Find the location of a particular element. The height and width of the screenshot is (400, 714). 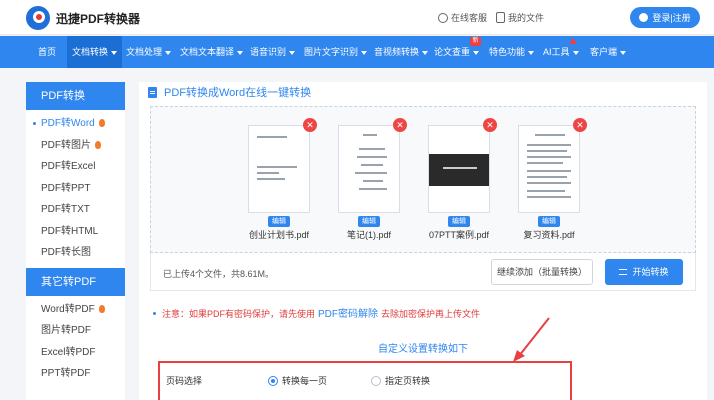

page-select-label: 页码选择 is located at coordinates (184, 381).